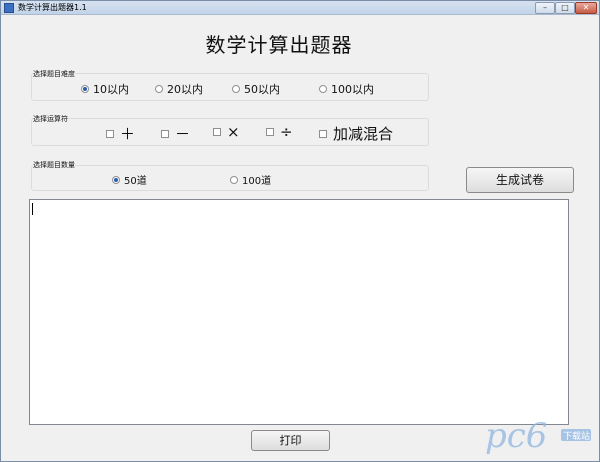  Describe the element at coordinates (257, 181) in the screenshot. I see `radio-label: 100道` at that location.